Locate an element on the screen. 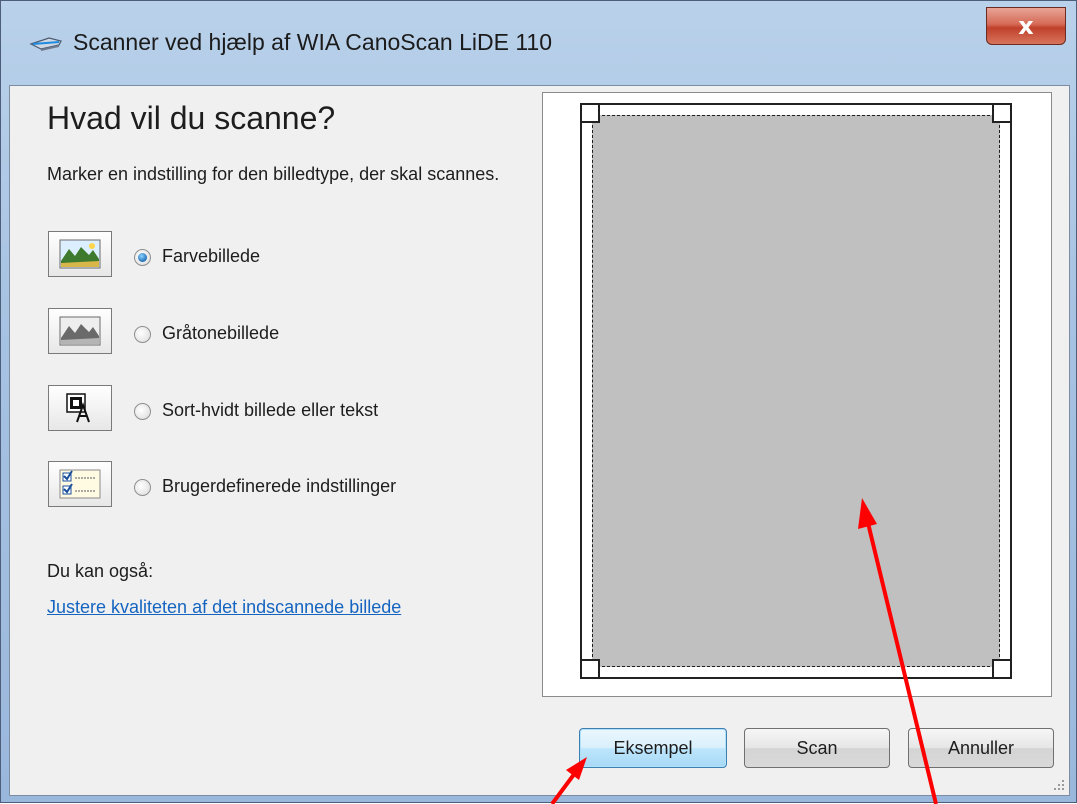 The height and width of the screenshot is (804, 1077). annotation-arrows is located at coordinates (744, 651).